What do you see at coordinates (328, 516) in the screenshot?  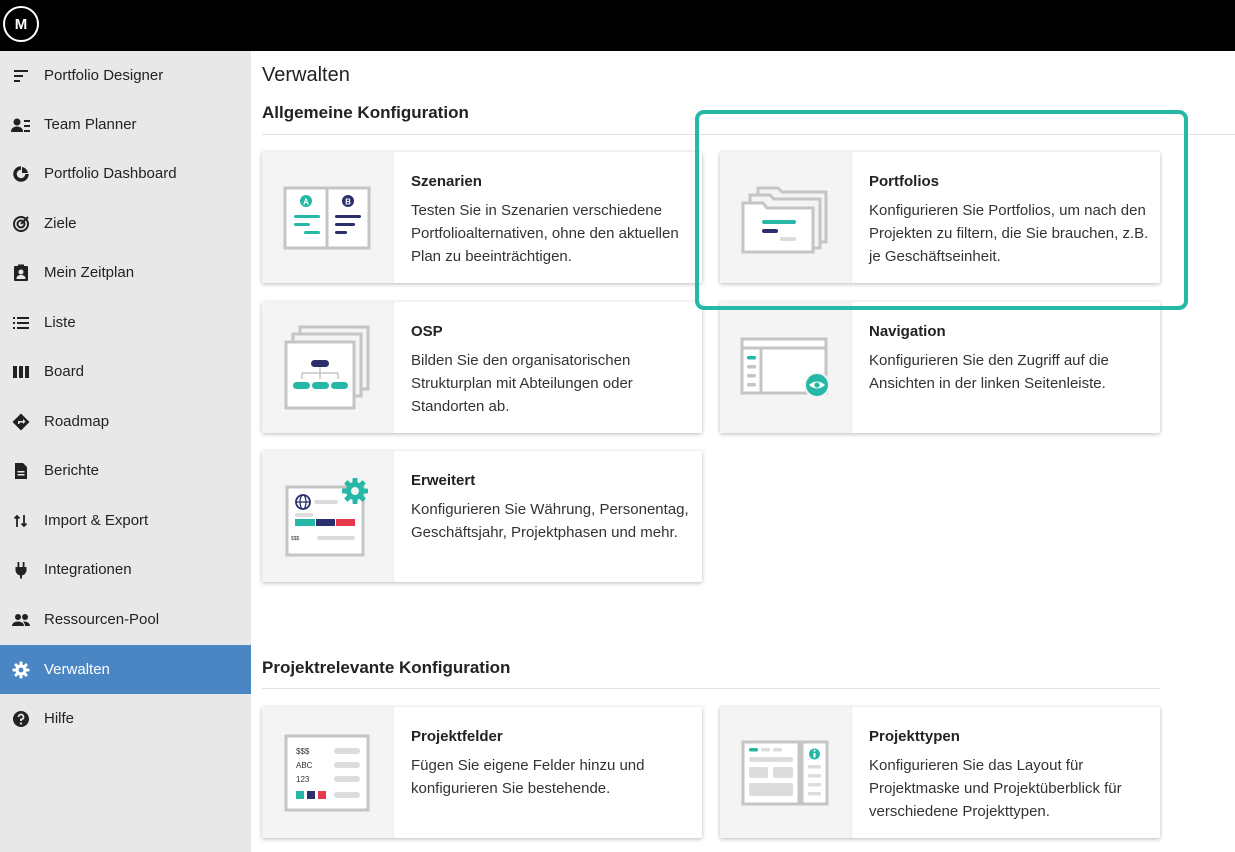 I see `advanced-settings-icon: $$$` at bounding box center [328, 516].